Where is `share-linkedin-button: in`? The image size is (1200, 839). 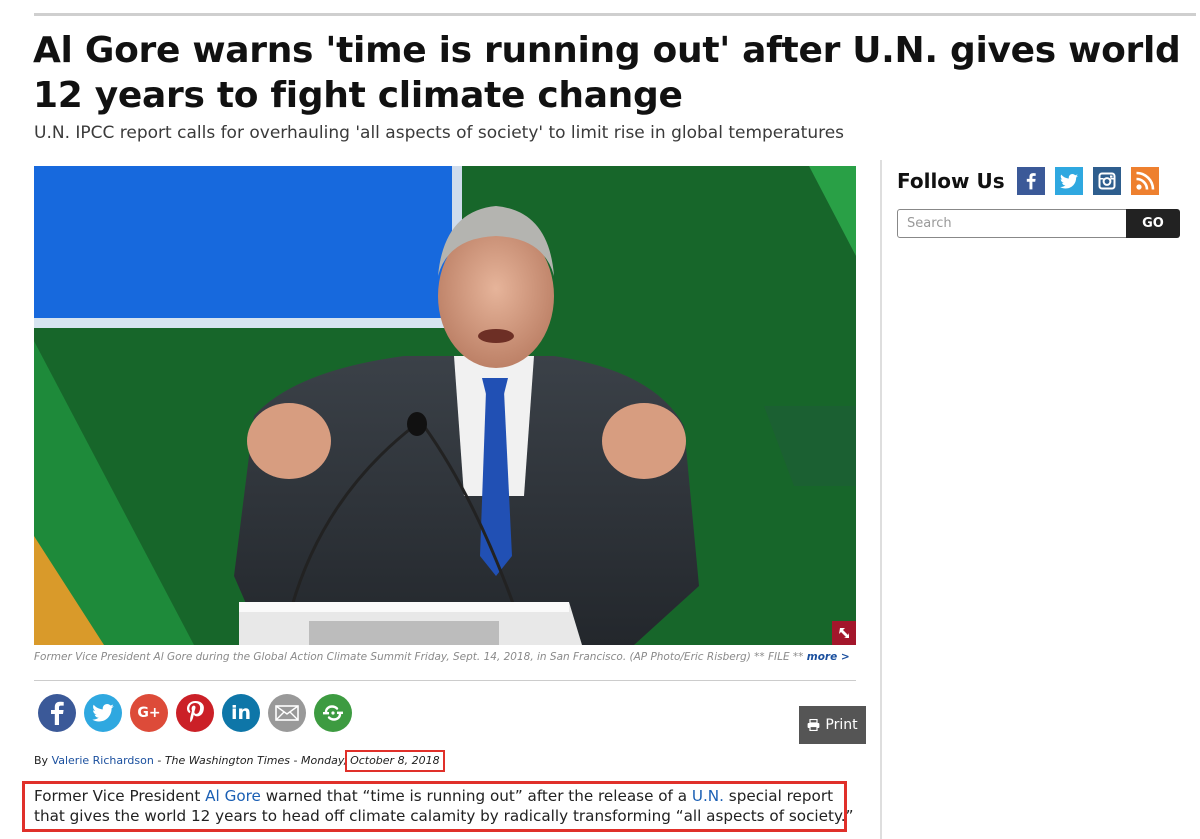 share-linkedin-button: in is located at coordinates (241, 713).